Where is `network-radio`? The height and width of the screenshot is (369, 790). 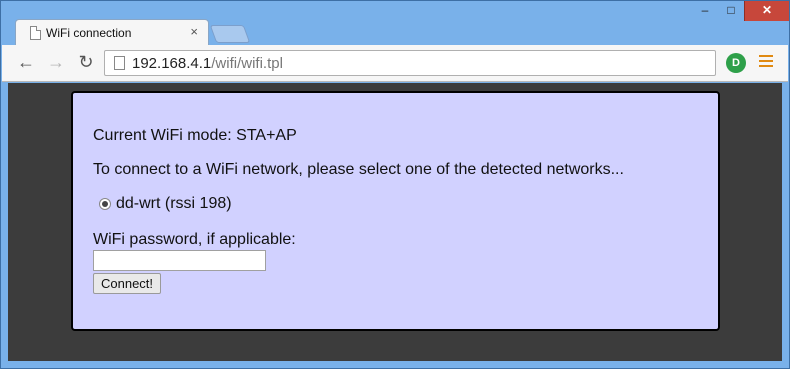 network-radio is located at coordinates (105, 204).